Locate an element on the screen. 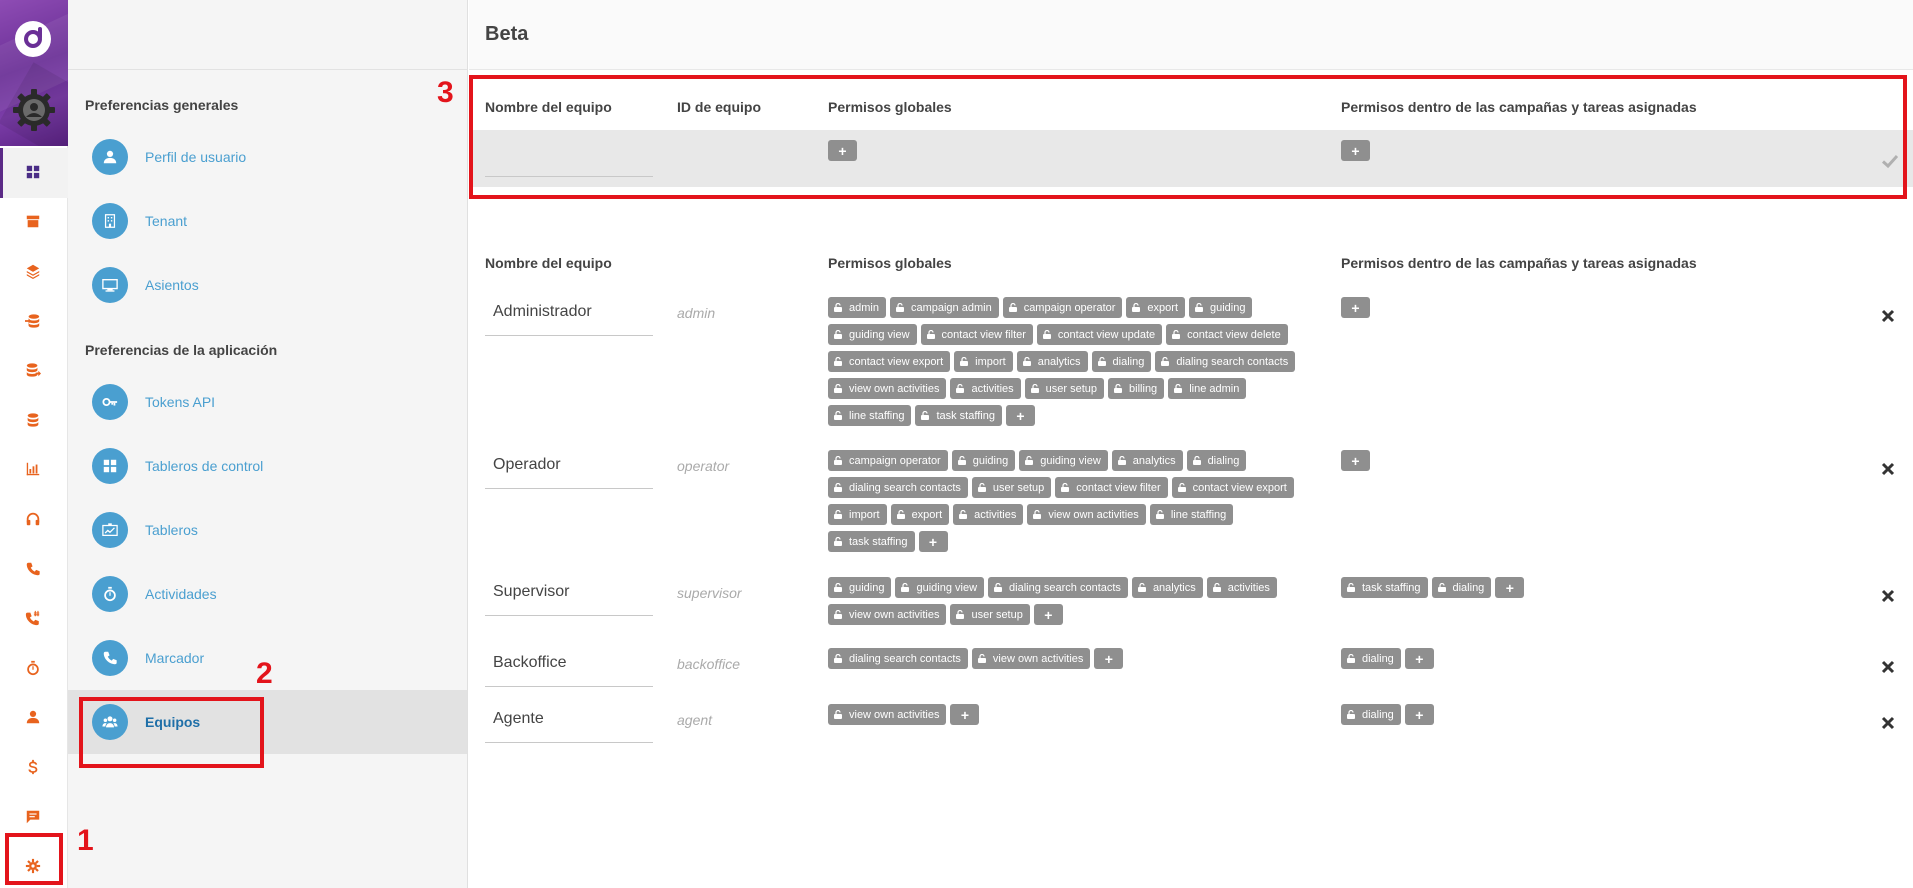 The image size is (1913, 888). rail-item-user is located at coordinates (34, 719).